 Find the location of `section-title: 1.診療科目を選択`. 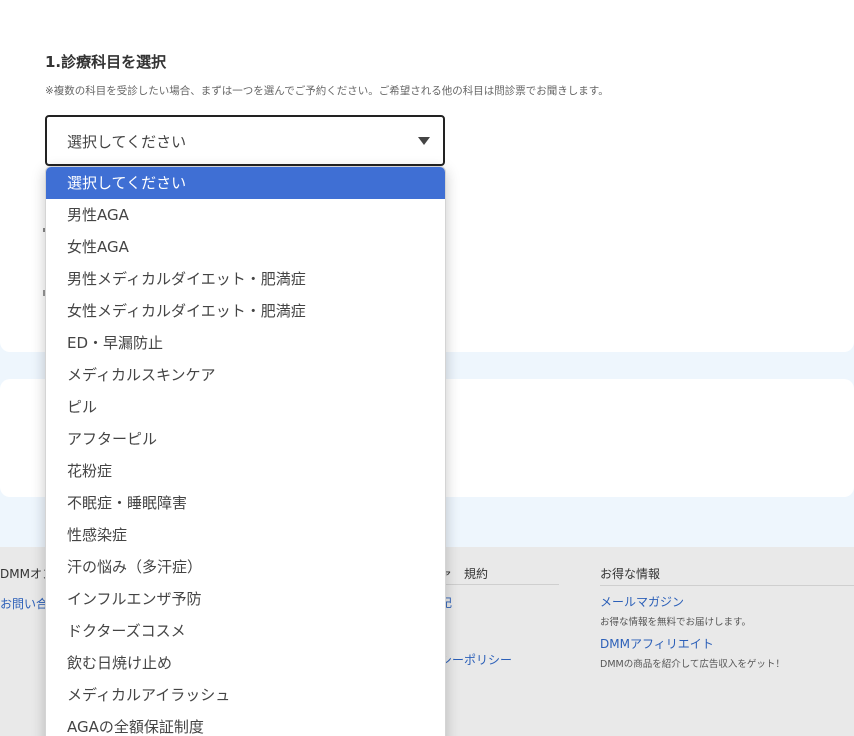

section-title: 1.診療科目を選択 is located at coordinates (106, 62).